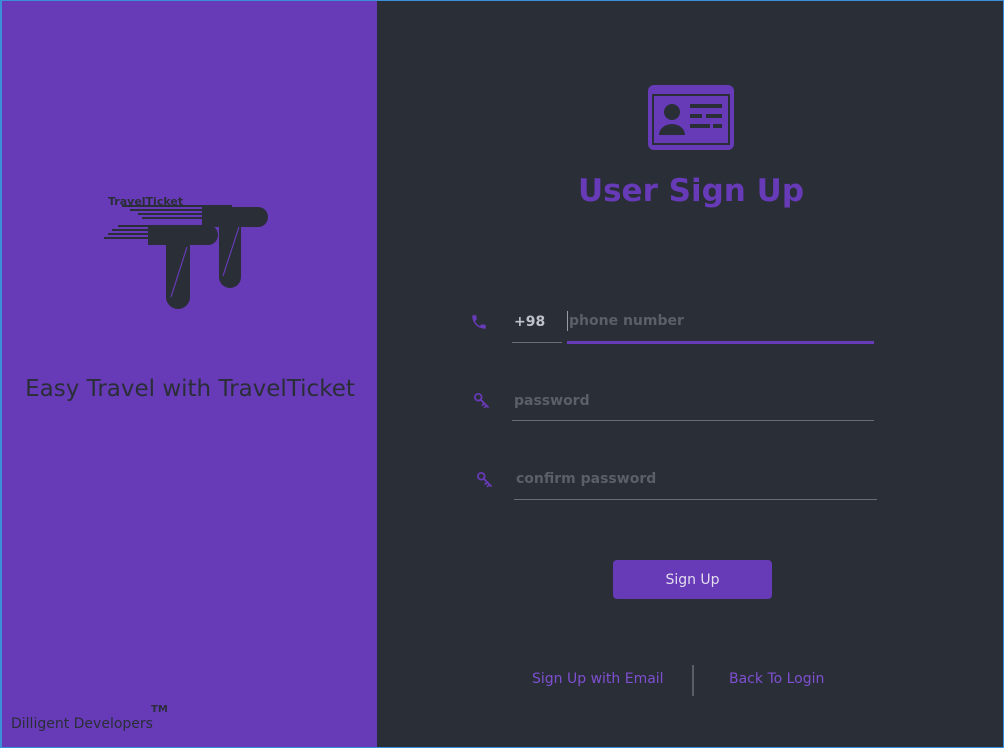 The image size is (1004, 748). I want to click on password-input, so click(693, 401).